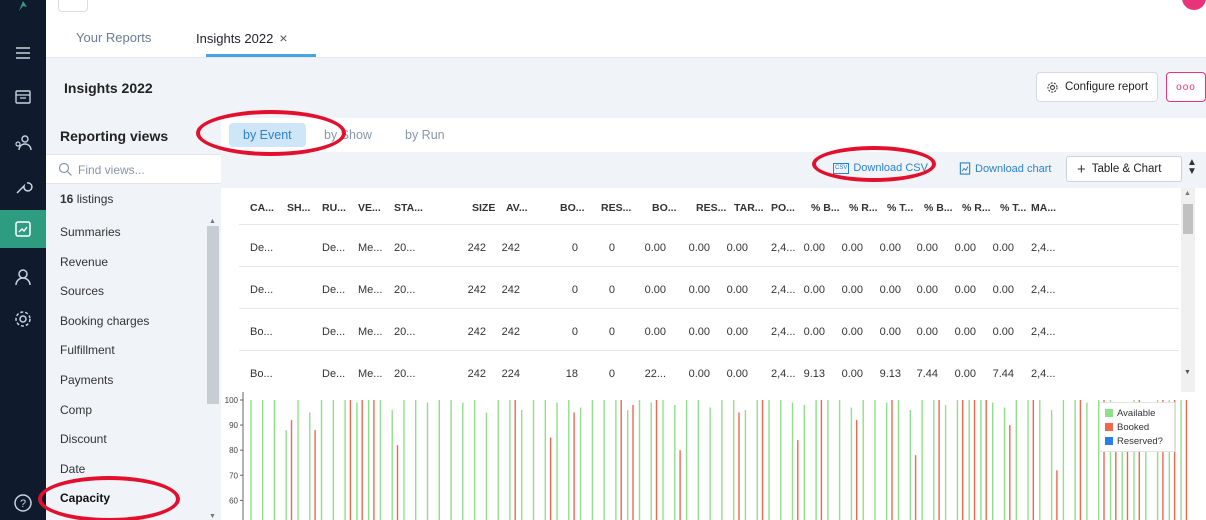 The height and width of the screenshot is (520, 1206). I want to click on tab-by-run: by Run, so click(425, 135).